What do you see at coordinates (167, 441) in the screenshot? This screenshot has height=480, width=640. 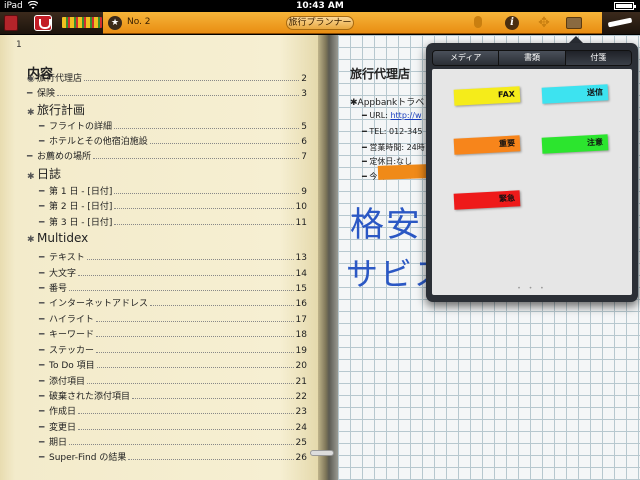 I see `toc-entry: ━ 期日 25` at bounding box center [167, 441].